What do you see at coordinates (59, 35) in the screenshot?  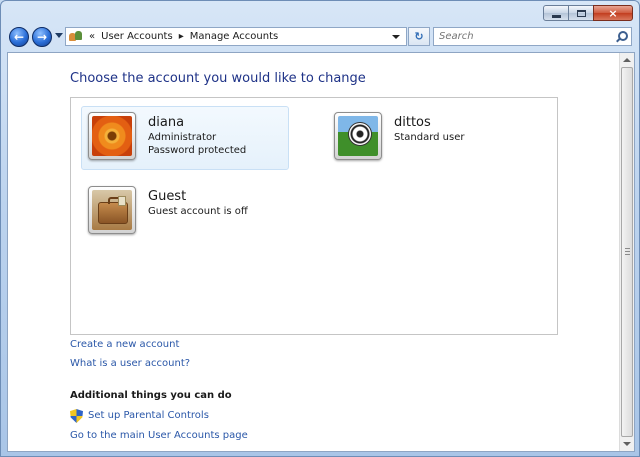 I see `recent-pages-dropdown` at bounding box center [59, 35].